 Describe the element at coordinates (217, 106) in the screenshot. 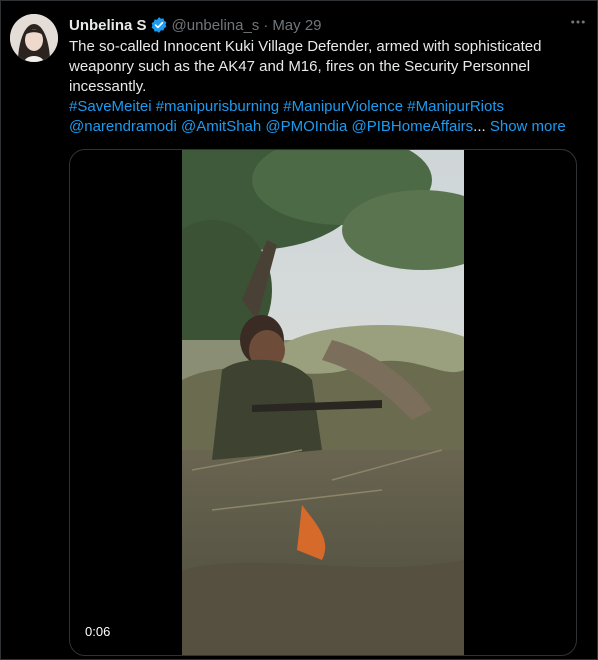

I see `hashtag-link: #manipurisburning` at that location.